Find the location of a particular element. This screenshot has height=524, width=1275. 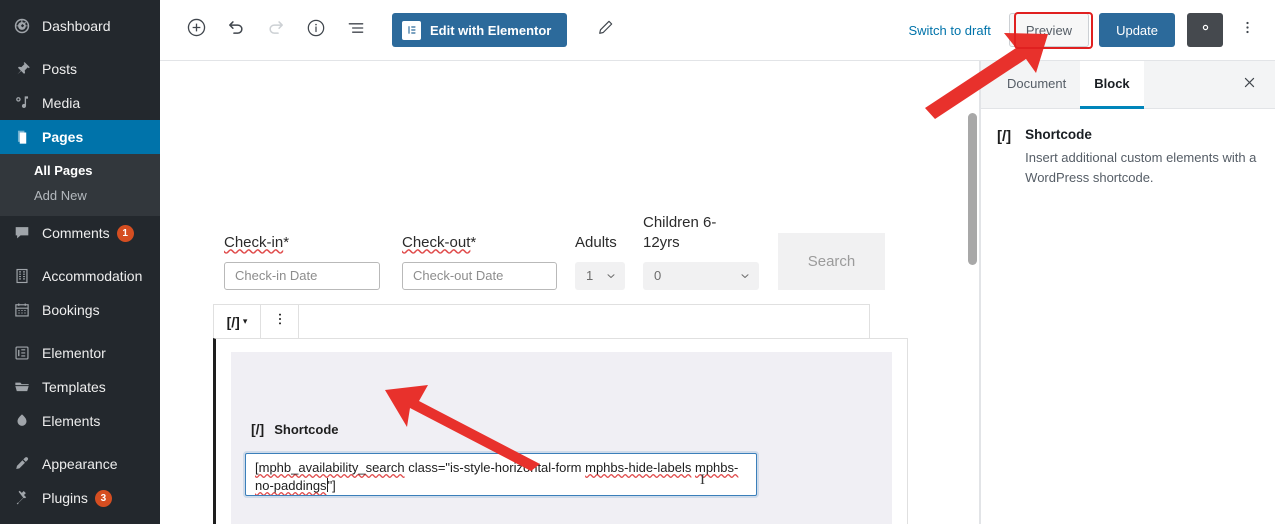

children-field: Children 6-12yrs 0 is located at coordinates (701, 251).